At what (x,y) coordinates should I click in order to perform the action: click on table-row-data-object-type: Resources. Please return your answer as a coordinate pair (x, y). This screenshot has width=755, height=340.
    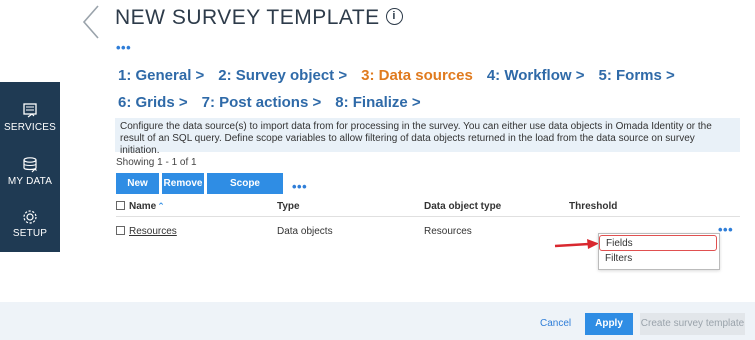
    Looking at the image, I should click on (448, 231).